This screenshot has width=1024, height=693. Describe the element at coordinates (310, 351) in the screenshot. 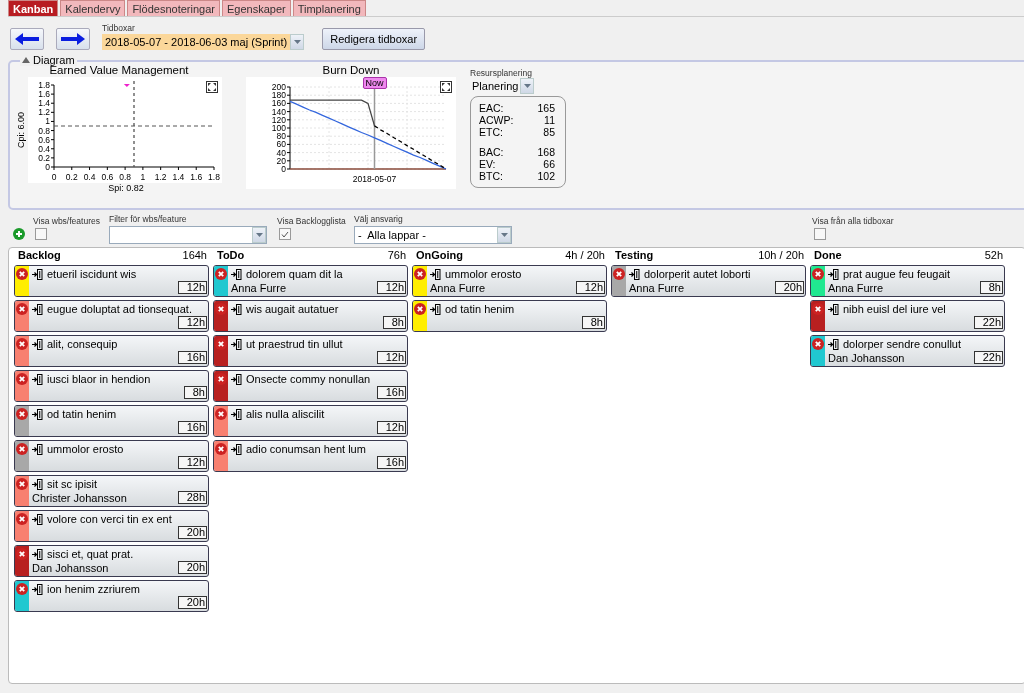

I see `task-card: ut praestrud tin ullut 12h` at that location.